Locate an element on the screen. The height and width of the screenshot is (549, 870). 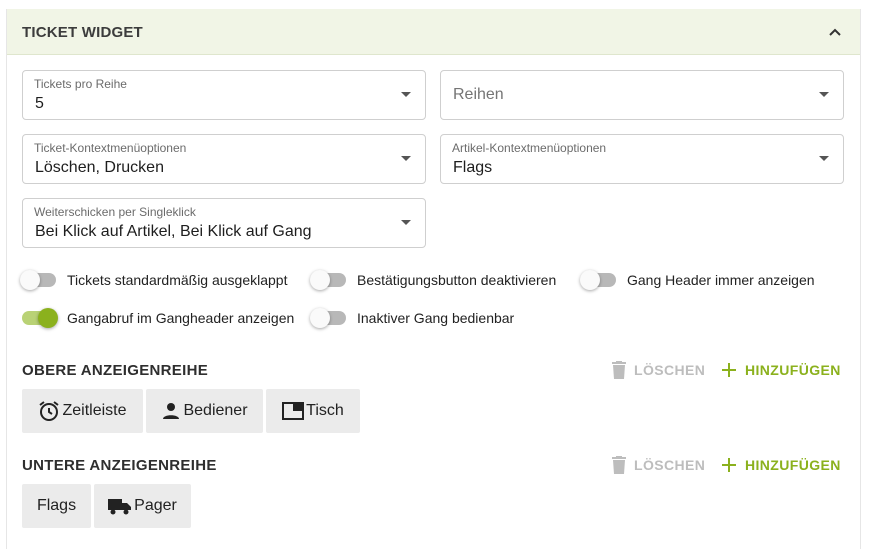
field-value: Löschen, Drucken is located at coordinates (99, 167).